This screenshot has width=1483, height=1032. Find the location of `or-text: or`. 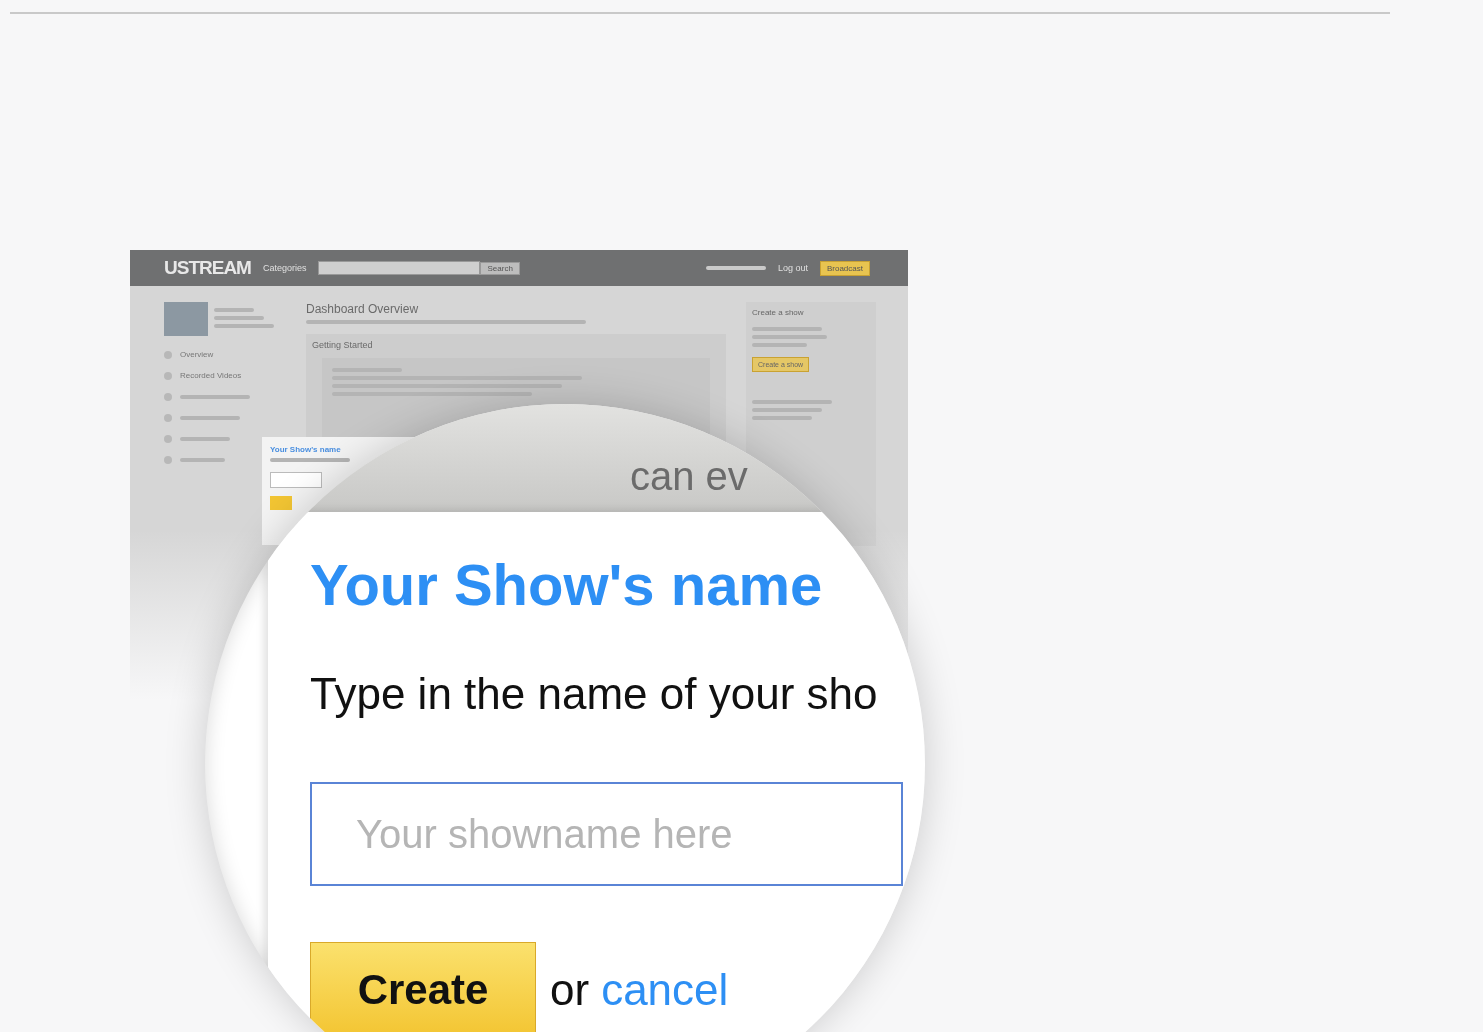

or-text: or is located at coordinates (570, 990).